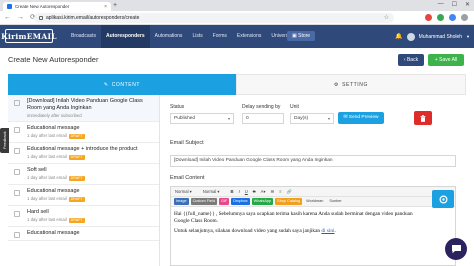  Describe the element at coordinates (335, 231) in the screenshot. I see `paragraph-end: .` at that location.